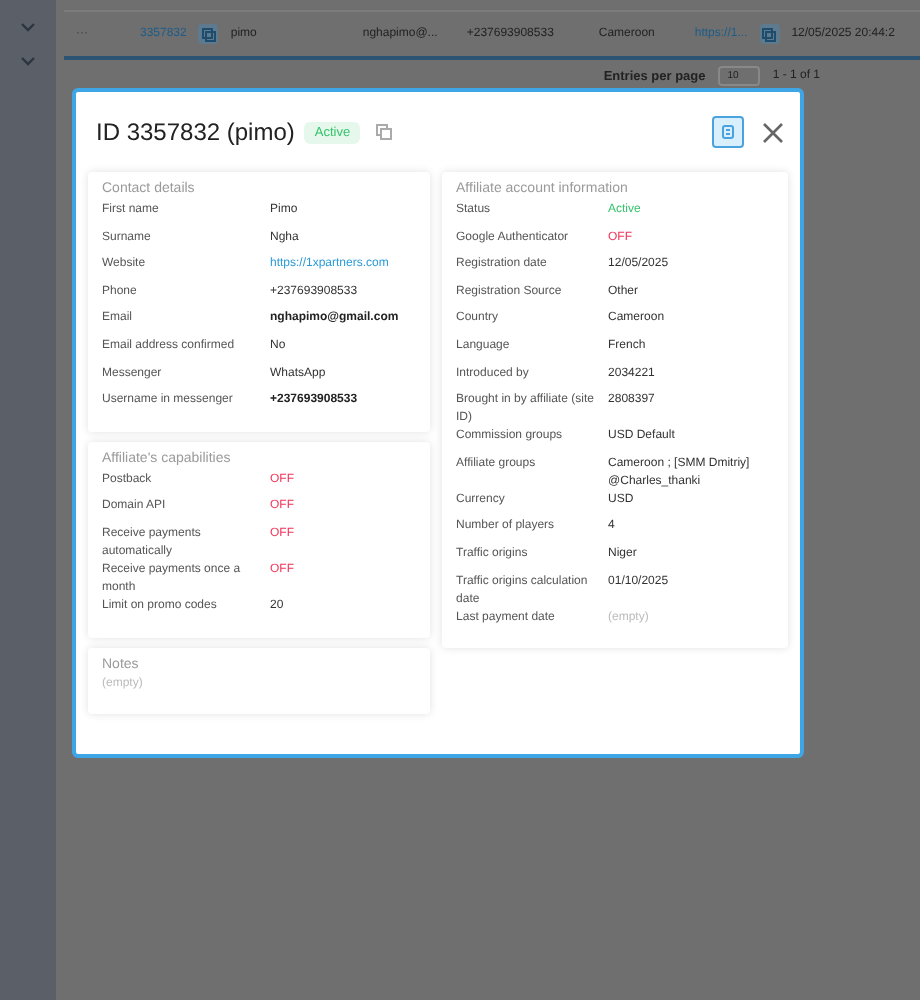 The width and height of the screenshot is (920, 1000). What do you see at coordinates (195, 132) in the screenshot?
I see `dialog-title: ID 3357832 (pimo)` at bounding box center [195, 132].